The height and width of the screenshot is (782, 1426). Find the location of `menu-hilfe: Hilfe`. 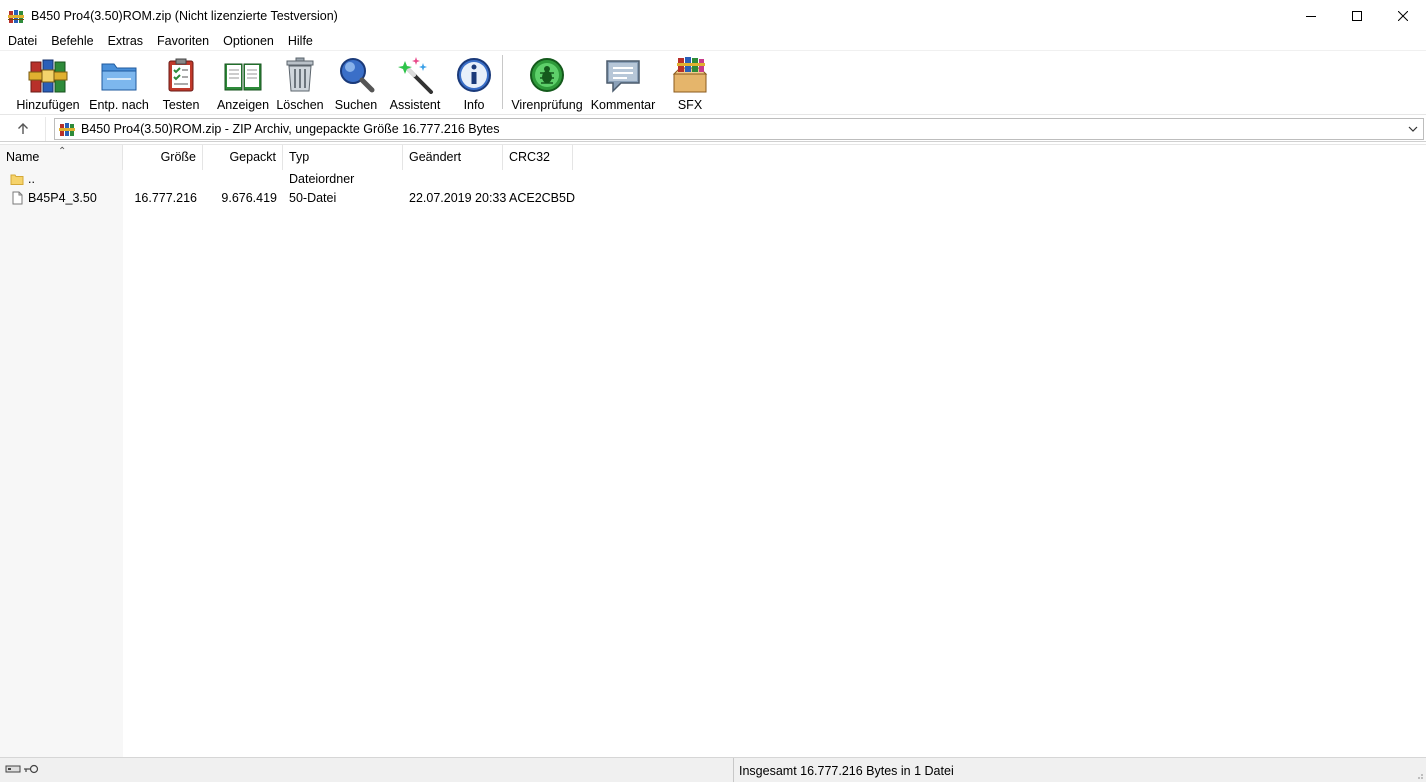

menu-hilfe: Hilfe is located at coordinates (300, 41).